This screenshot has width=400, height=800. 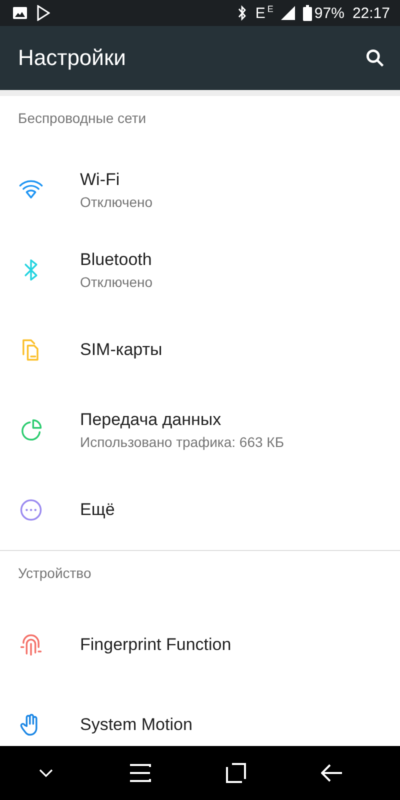 What do you see at coordinates (375, 58) in the screenshot?
I see `search-icon` at bounding box center [375, 58].